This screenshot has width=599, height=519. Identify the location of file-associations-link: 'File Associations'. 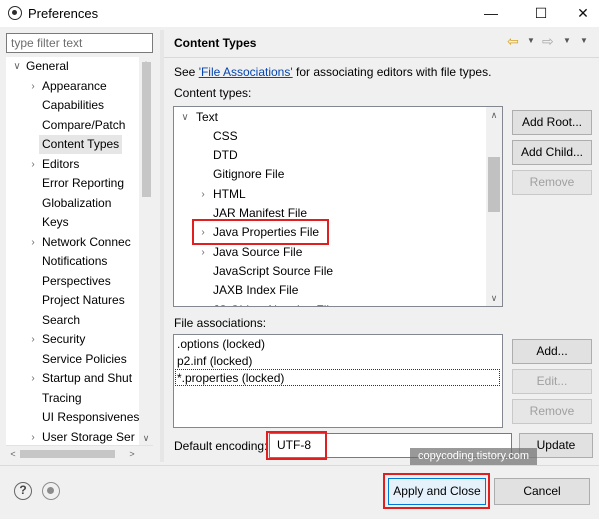
(246, 72).